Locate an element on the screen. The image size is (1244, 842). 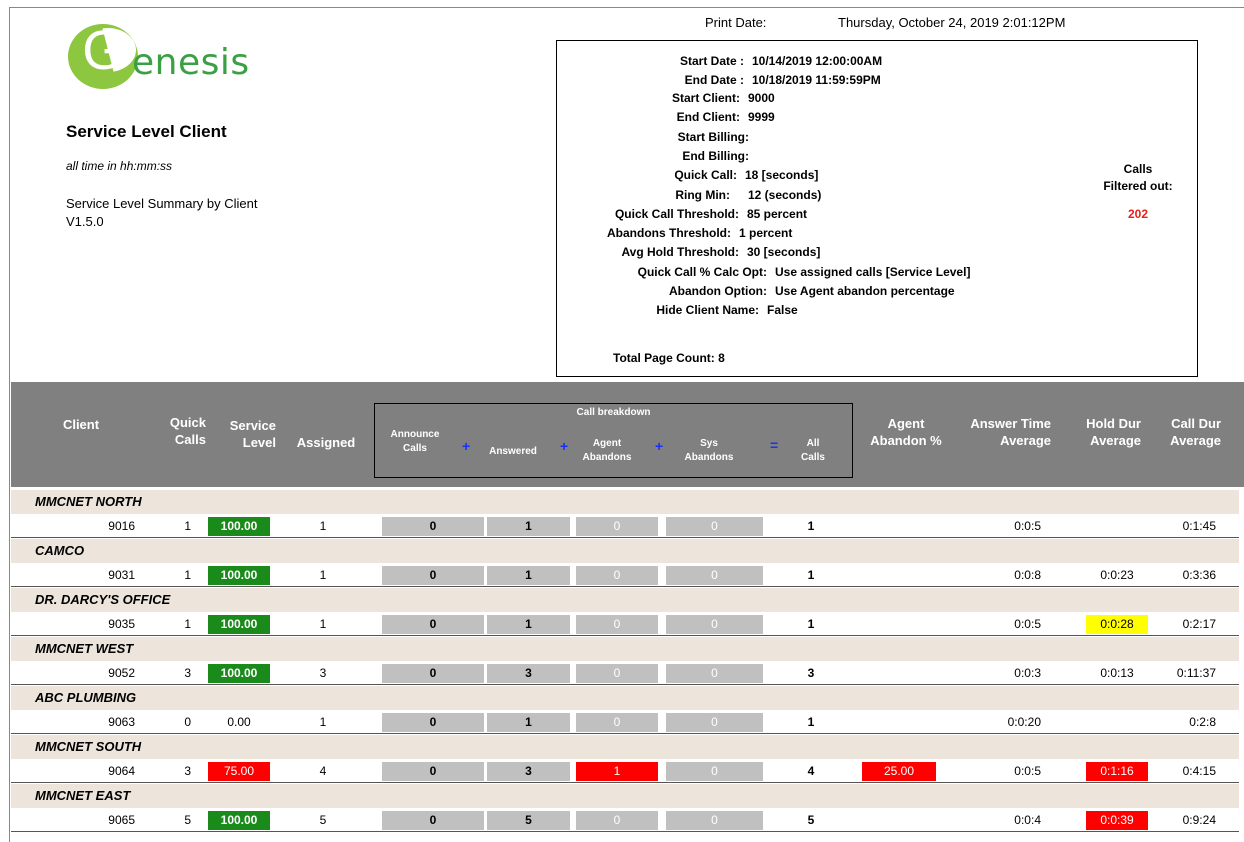
genesis-logo: G enesis is located at coordinates (168, 64).